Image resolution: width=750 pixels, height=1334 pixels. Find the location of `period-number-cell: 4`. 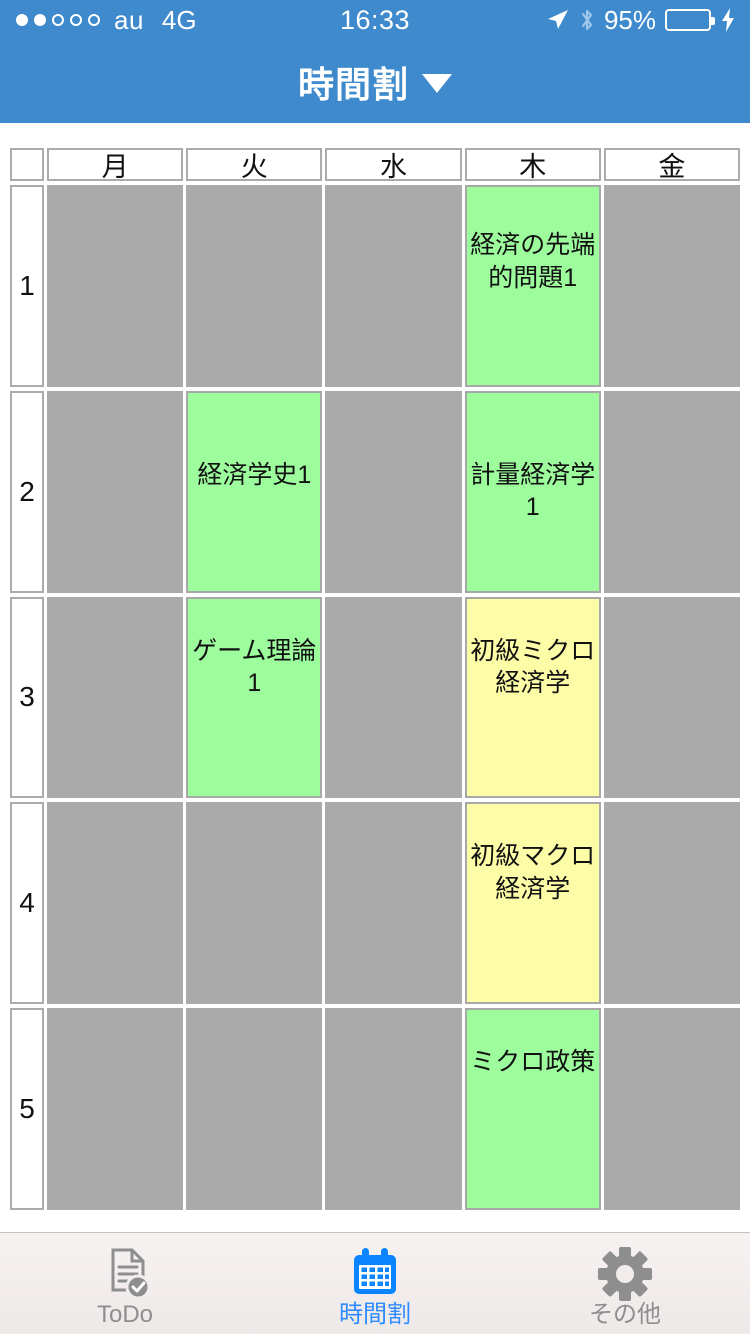

period-number-cell: 4 is located at coordinates (27, 903).